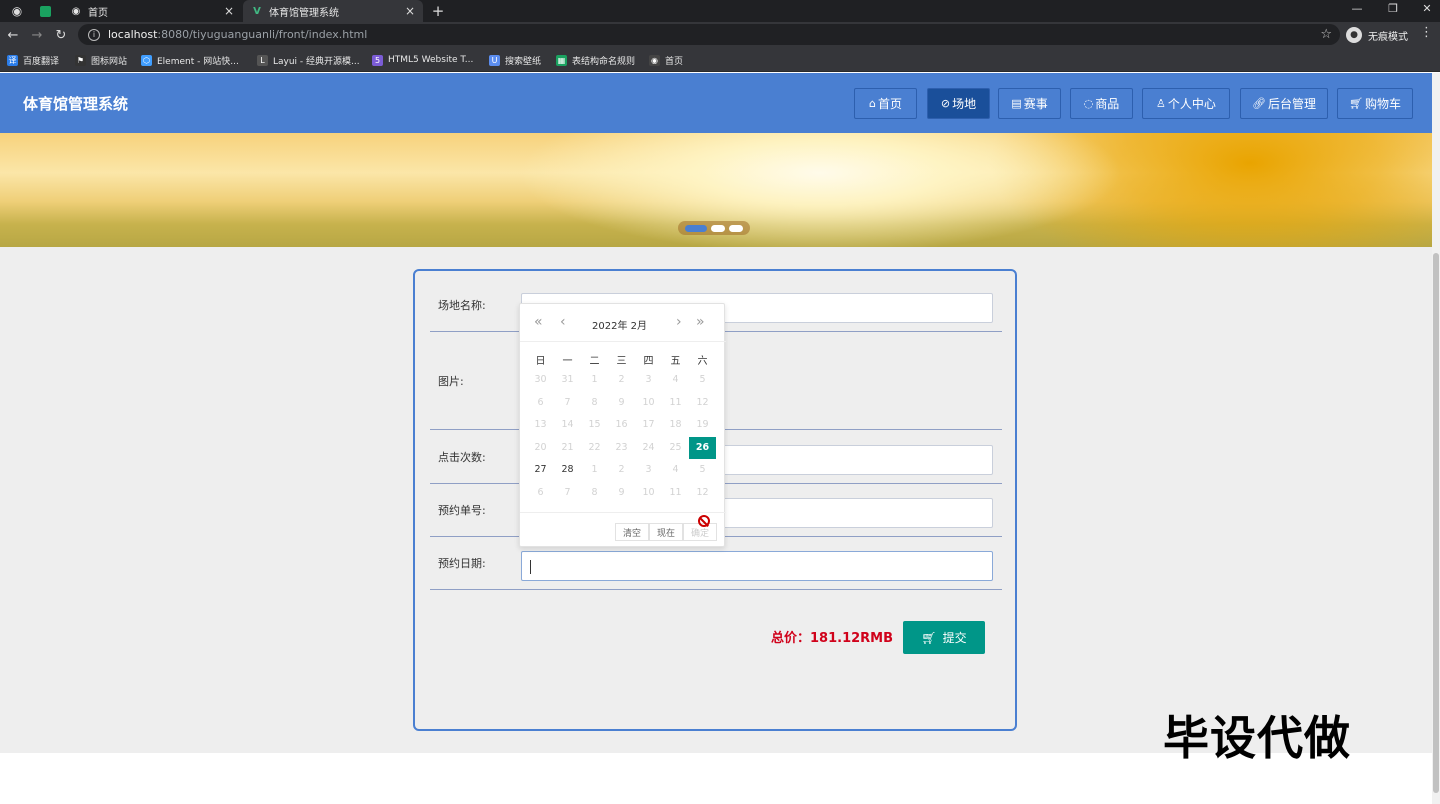  I want to click on scrollbar-thumb, so click(1436, 523).